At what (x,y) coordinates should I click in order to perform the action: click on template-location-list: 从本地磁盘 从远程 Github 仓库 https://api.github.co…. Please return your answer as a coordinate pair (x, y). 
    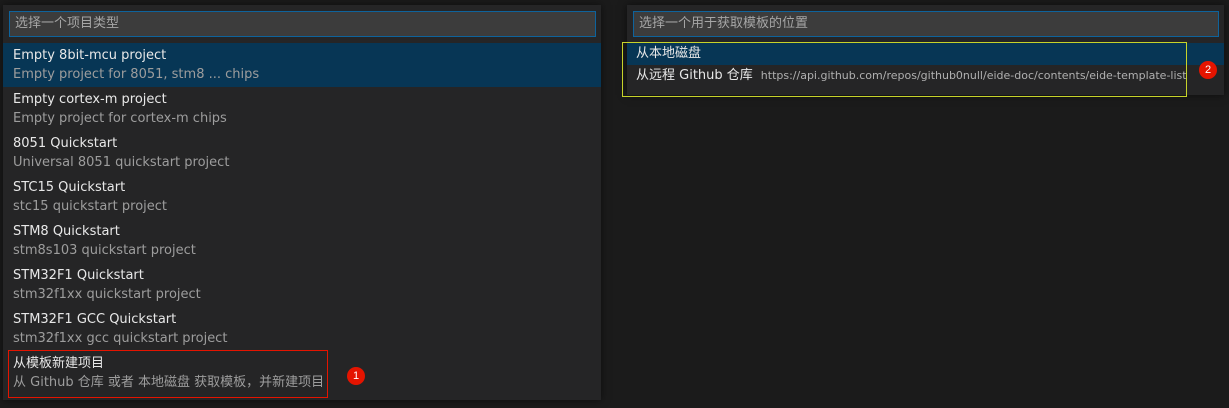
    Looking at the image, I should click on (925, 65).